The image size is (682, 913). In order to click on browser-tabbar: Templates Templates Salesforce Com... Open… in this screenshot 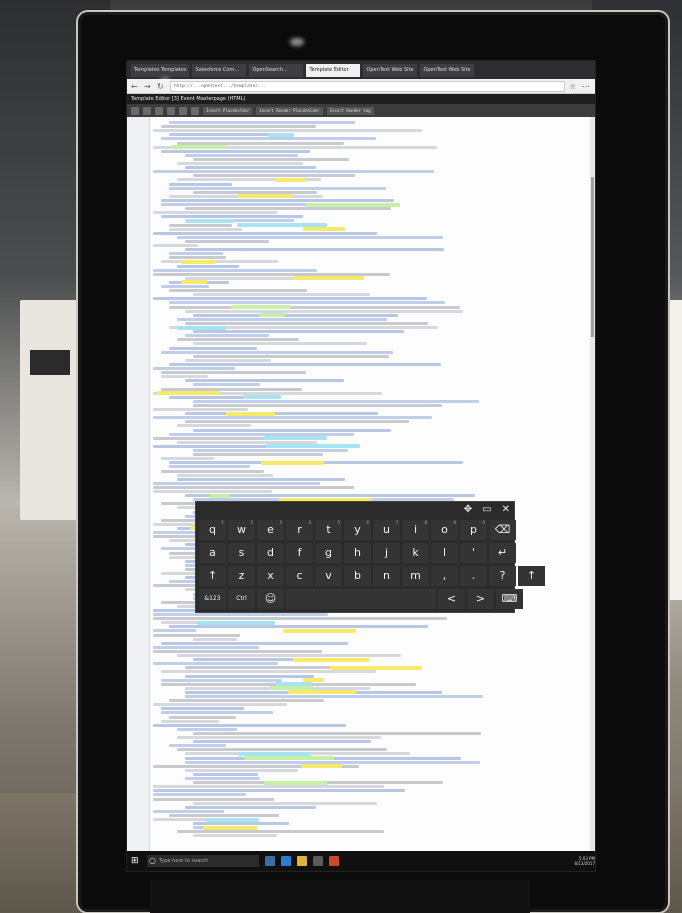, I will do `click(361, 70)`.